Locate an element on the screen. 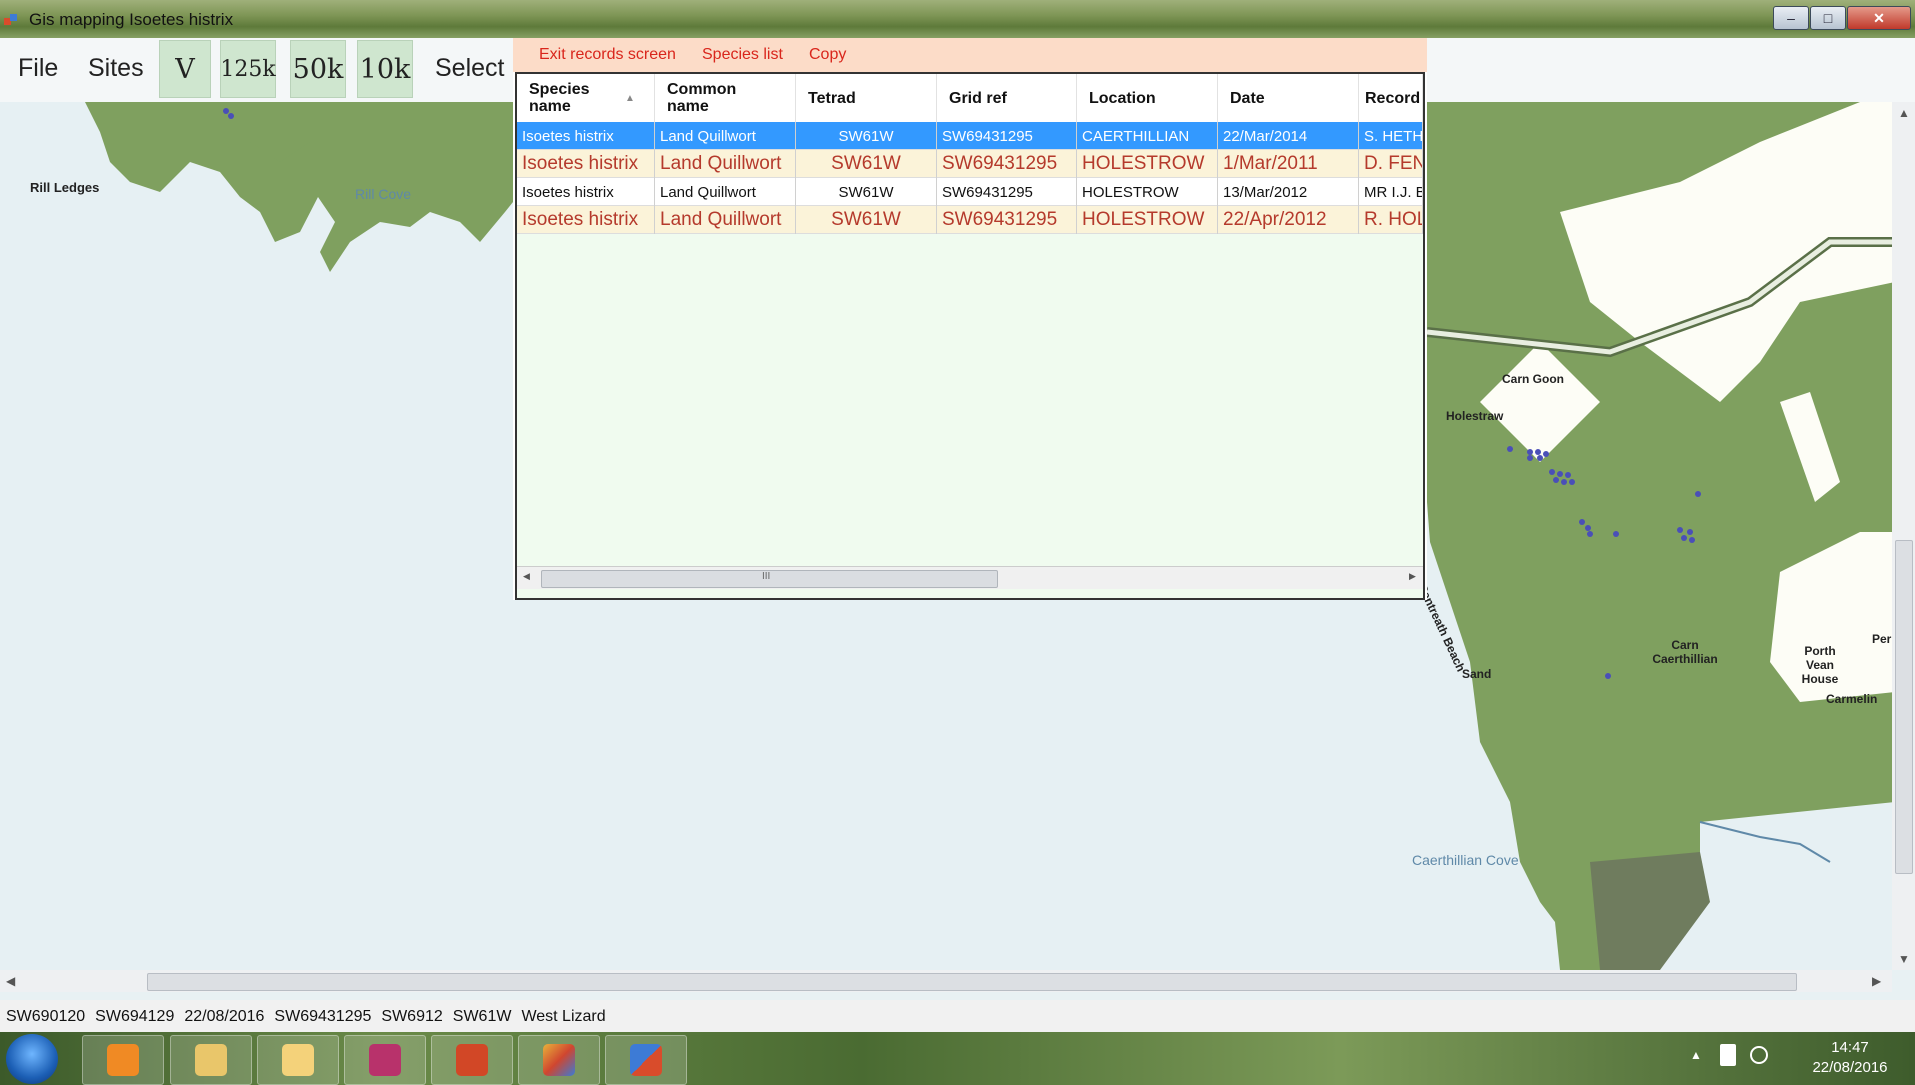 This screenshot has height=1085, width=1915. col-header-common: Common name is located at coordinates (725, 98).